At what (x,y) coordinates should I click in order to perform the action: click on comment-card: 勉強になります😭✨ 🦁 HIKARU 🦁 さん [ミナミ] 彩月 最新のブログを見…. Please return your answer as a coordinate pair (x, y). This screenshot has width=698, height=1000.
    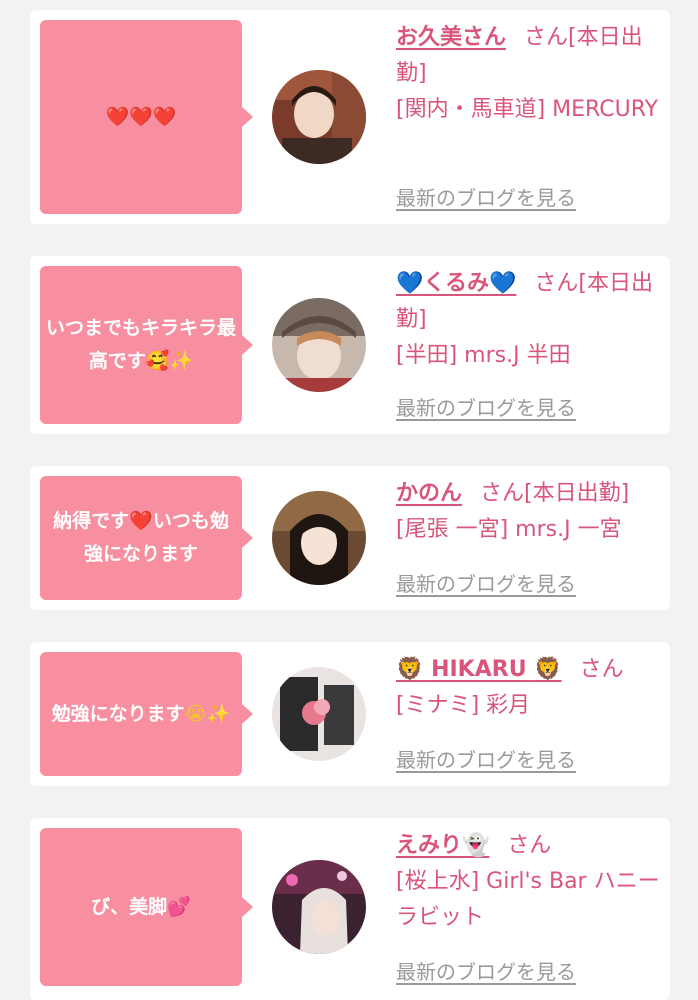
    Looking at the image, I should click on (350, 714).